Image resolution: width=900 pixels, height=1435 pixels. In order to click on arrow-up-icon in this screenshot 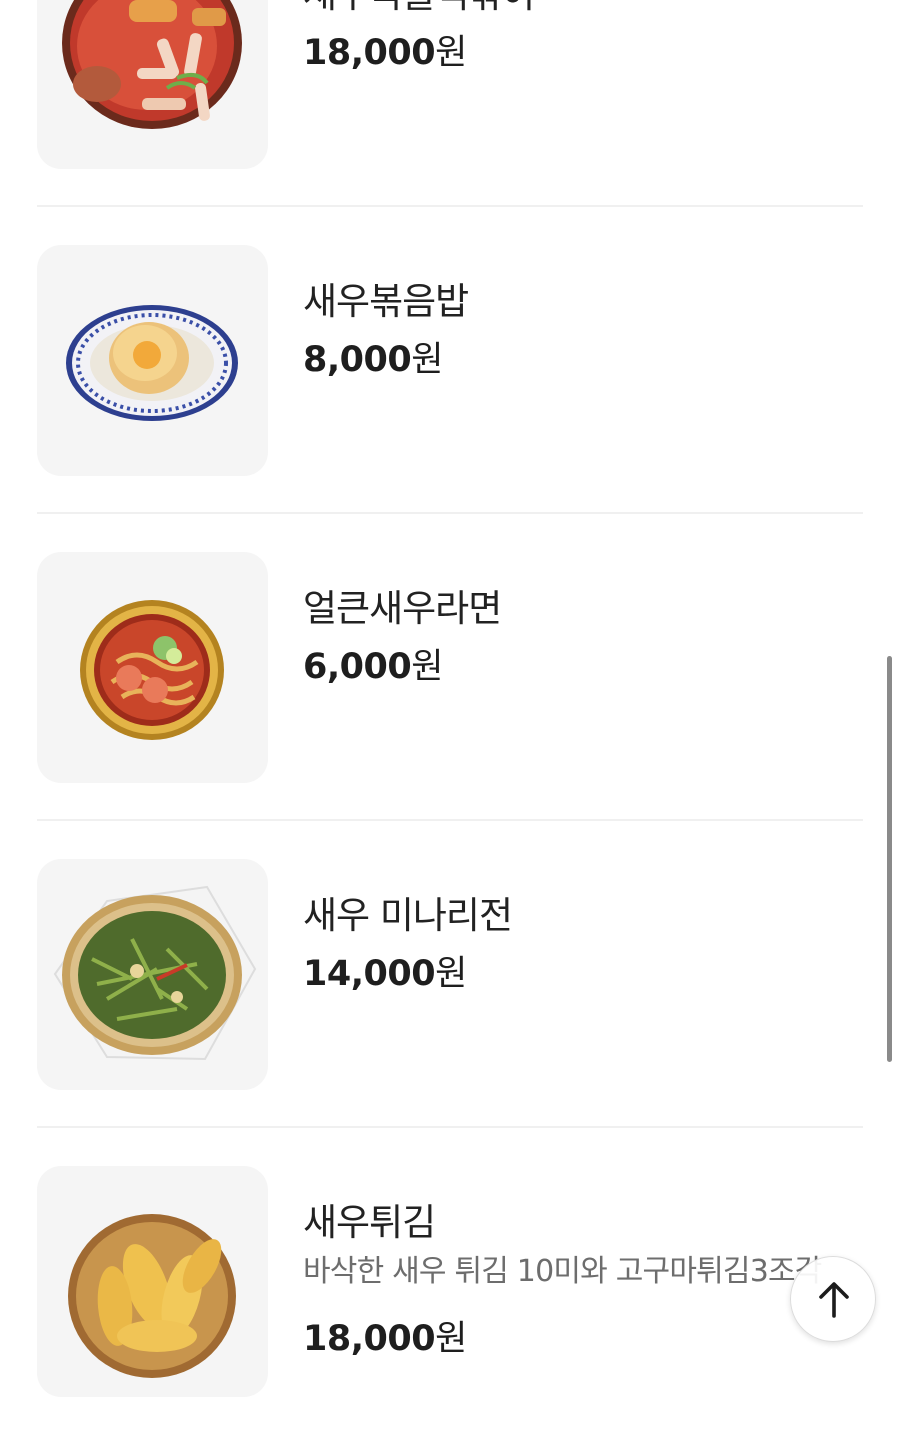, I will do `click(834, 1300)`.